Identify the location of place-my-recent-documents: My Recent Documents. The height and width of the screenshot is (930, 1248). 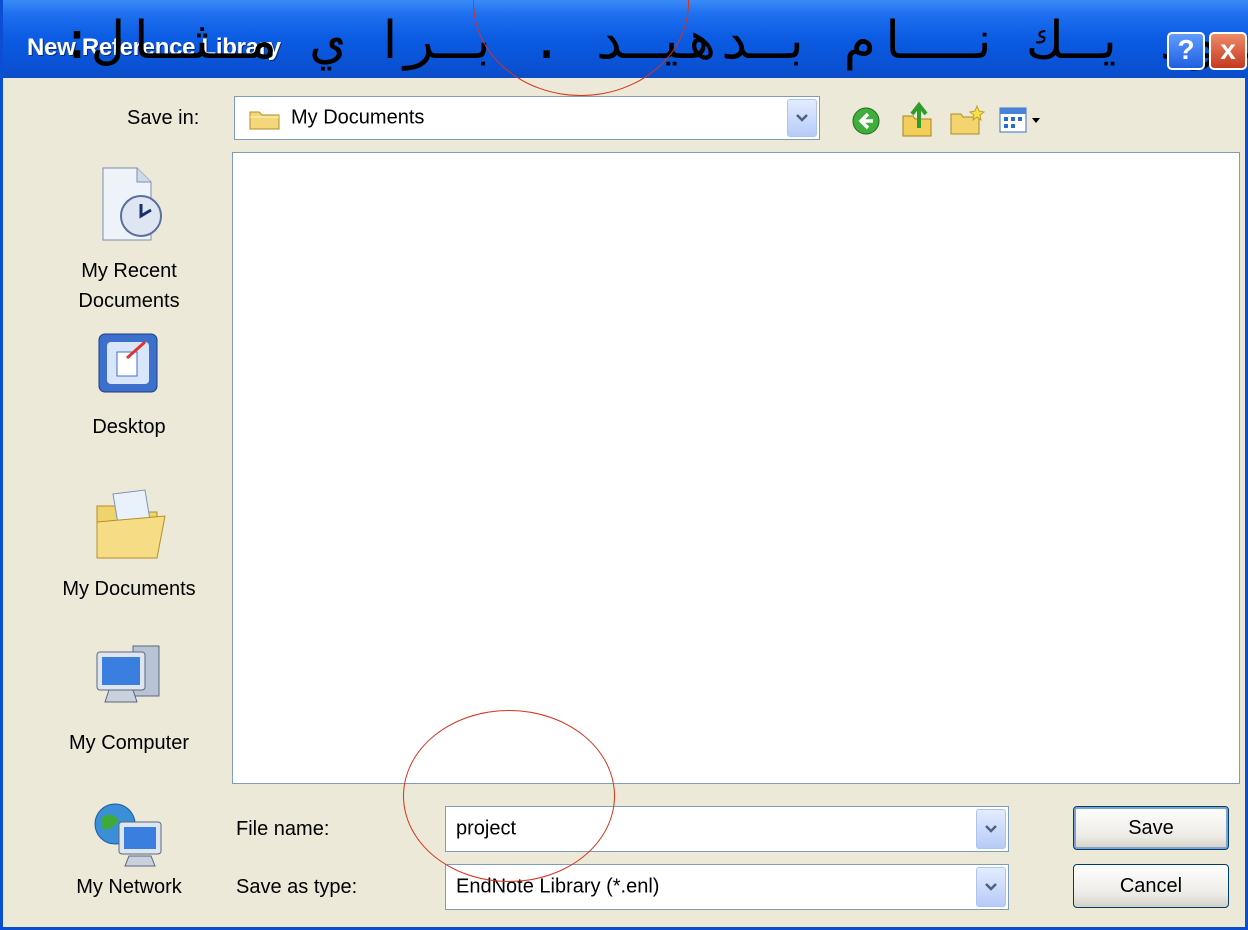
(129, 241).